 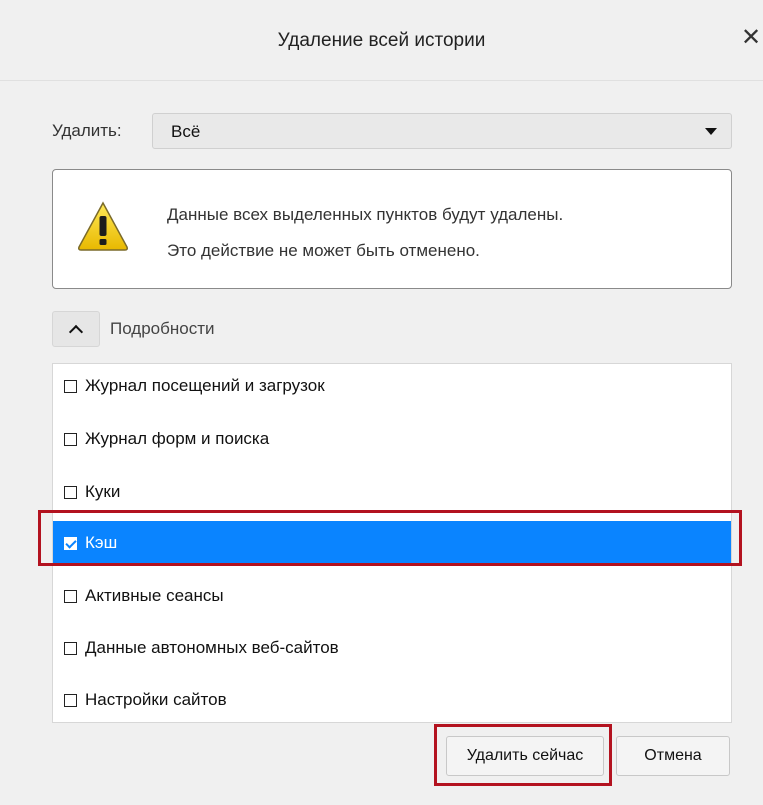 What do you see at coordinates (392, 700) in the screenshot?
I see `list-item-site-settings: Настройки сайтов` at bounding box center [392, 700].